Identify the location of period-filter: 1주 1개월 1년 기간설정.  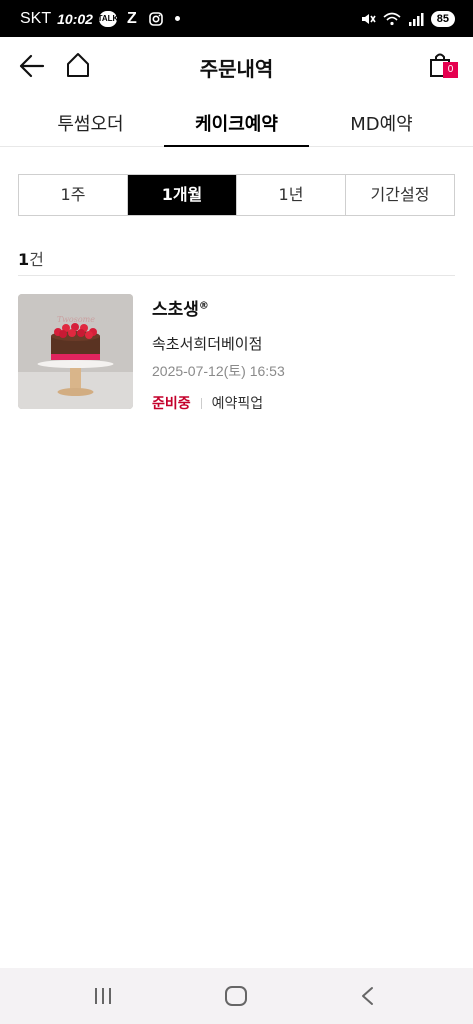
(236, 195).